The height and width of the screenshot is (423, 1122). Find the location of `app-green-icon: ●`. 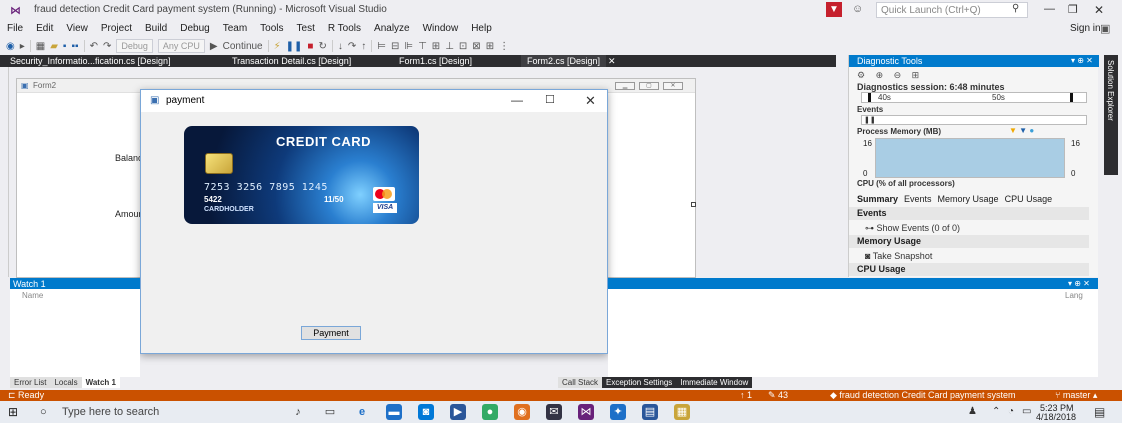

app-green-icon: ● is located at coordinates (490, 412).